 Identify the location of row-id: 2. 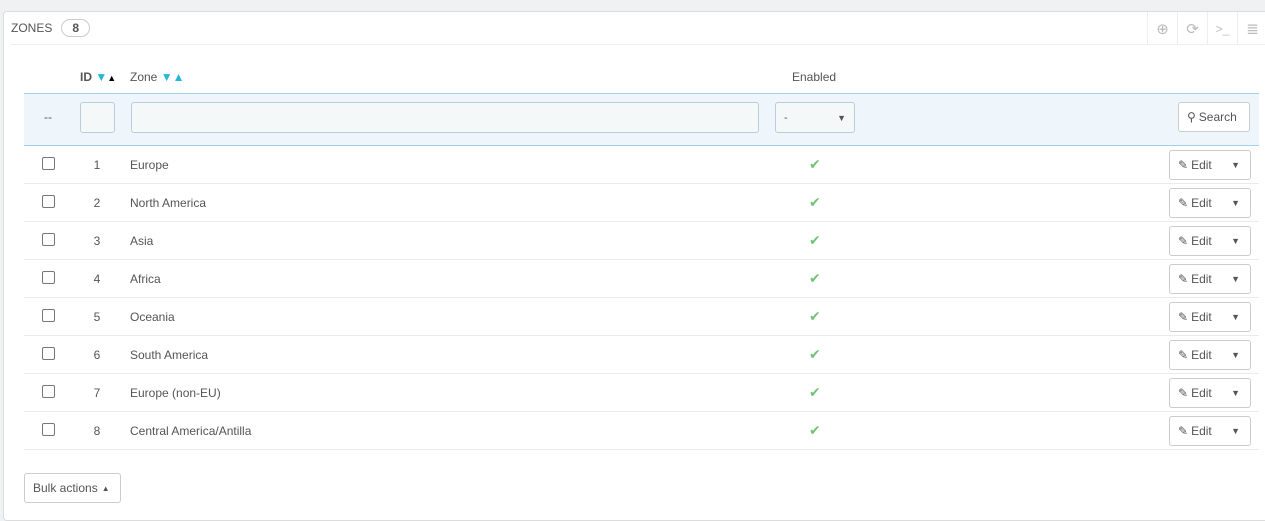
(97, 203).